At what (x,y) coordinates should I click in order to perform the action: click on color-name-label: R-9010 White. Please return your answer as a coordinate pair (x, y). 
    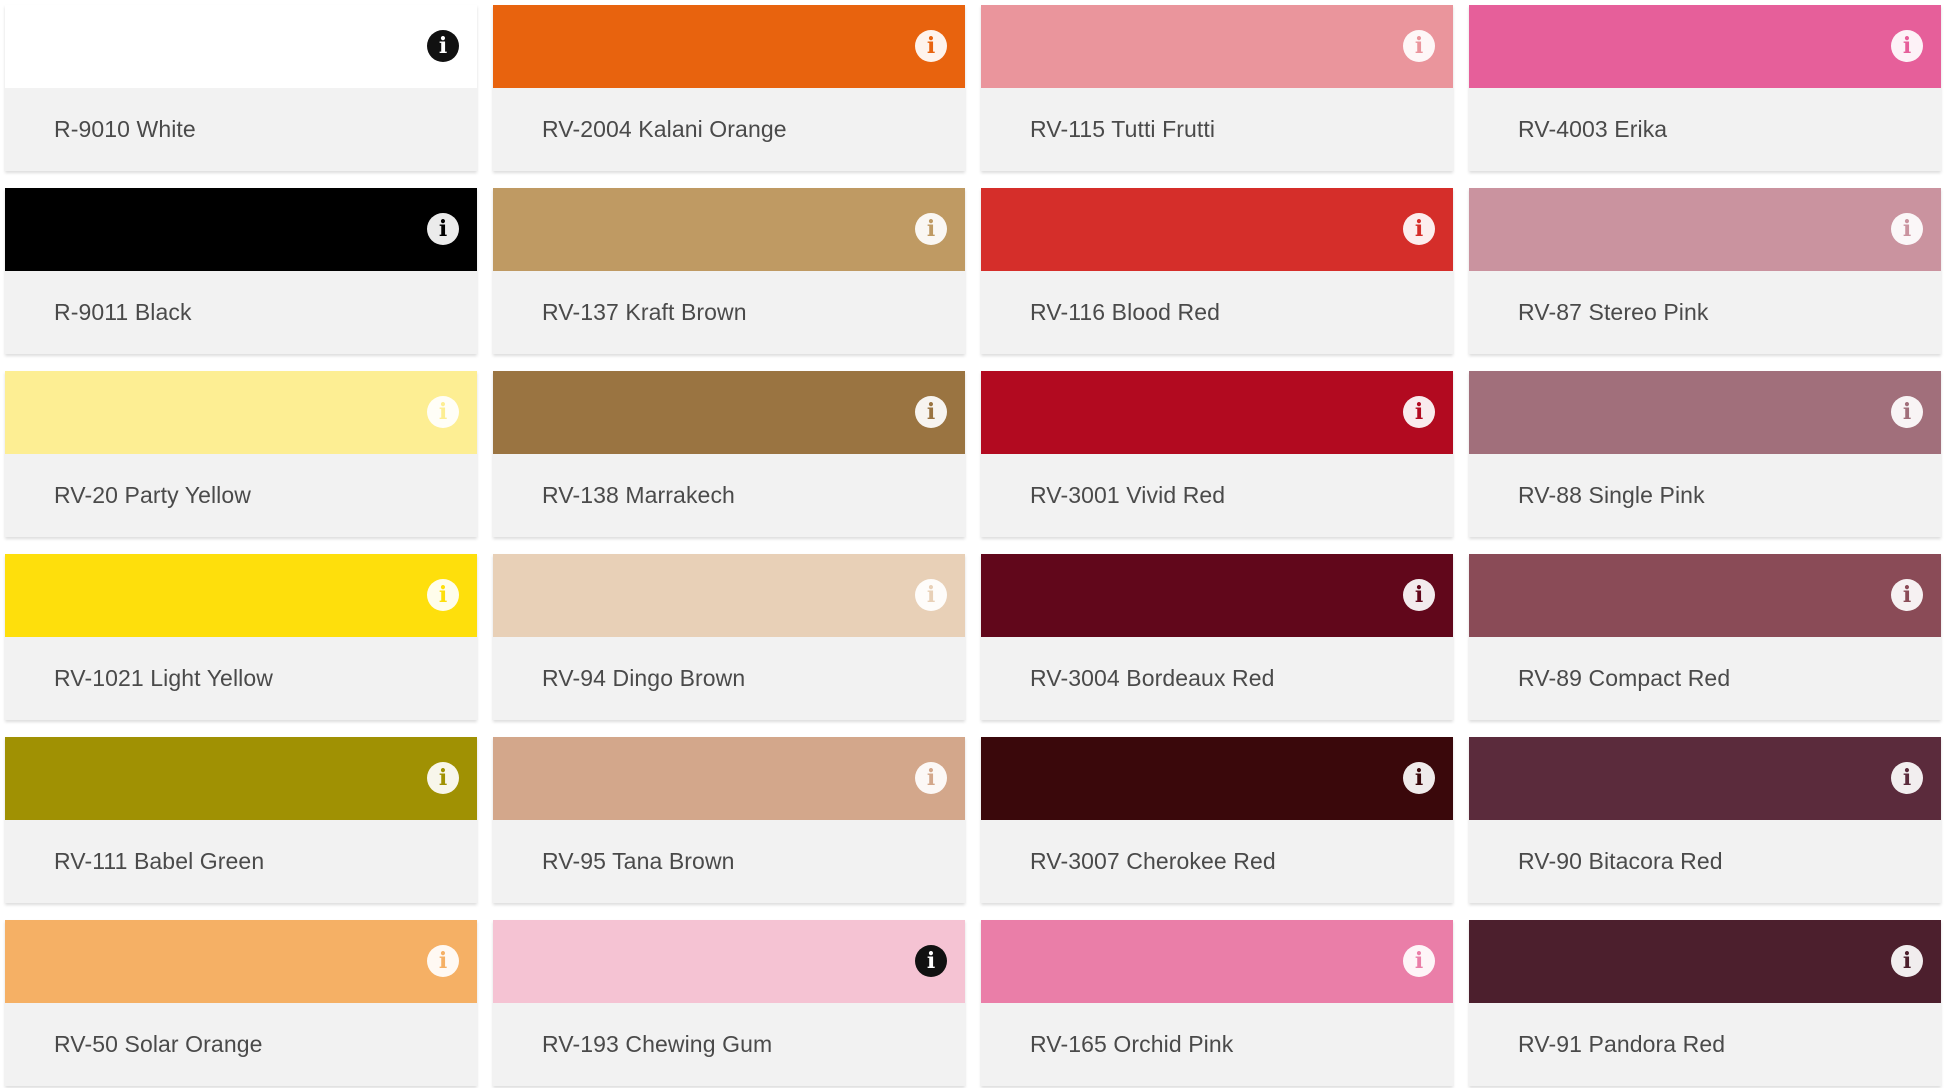
    Looking at the image, I should click on (125, 129).